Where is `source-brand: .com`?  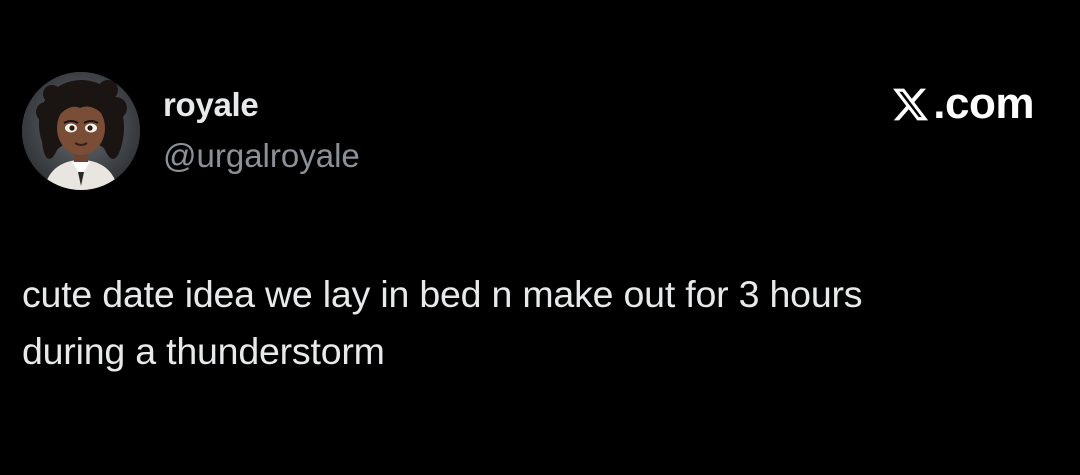
source-brand: .com is located at coordinates (962, 104).